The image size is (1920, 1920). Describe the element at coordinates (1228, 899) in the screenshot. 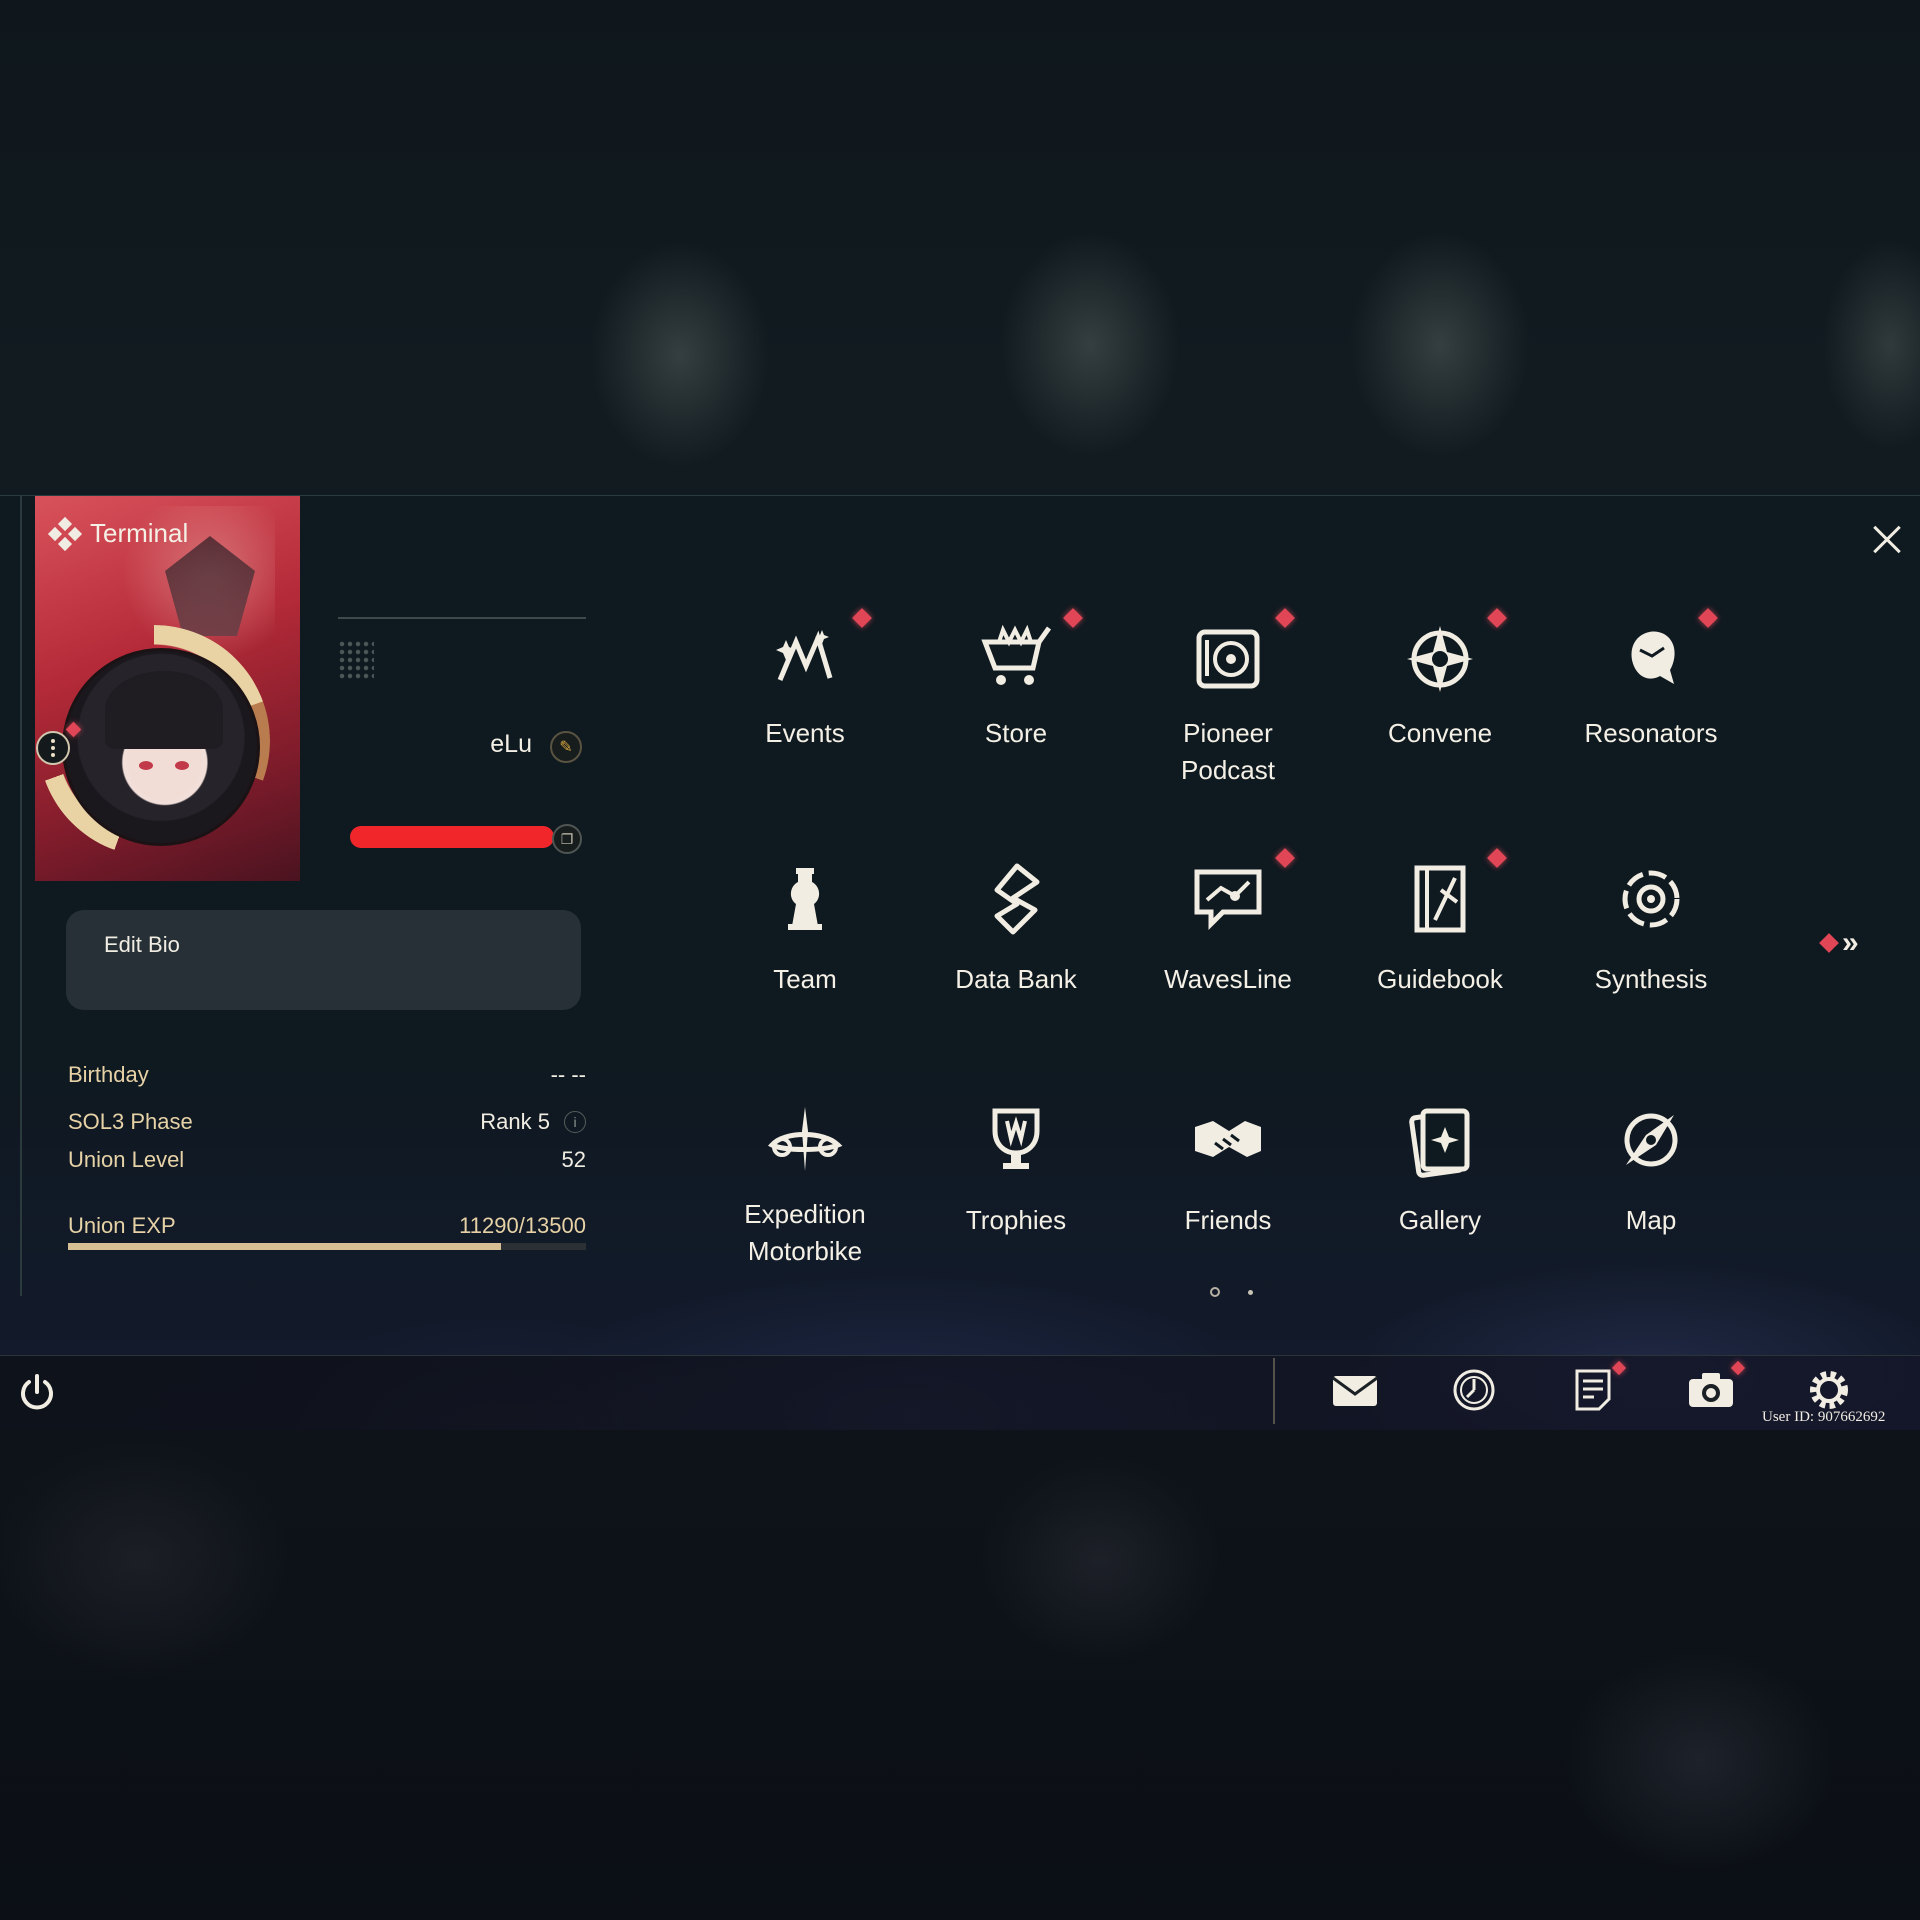

I see `wavesline-chat-icon` at that location.